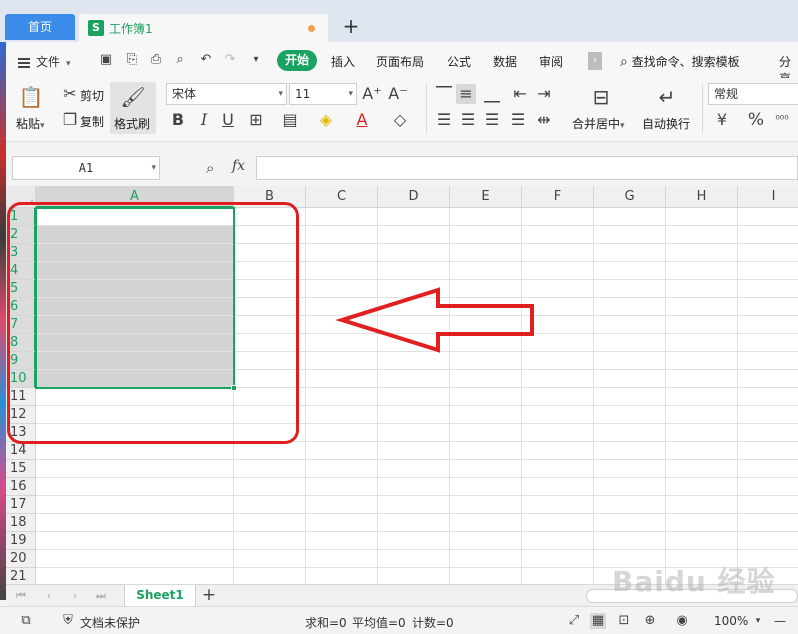 The image size is (798, 634). Describe the element at coordinates (444, 94) in the screenshot. I see `align-top-icon: ⎺` at that location.